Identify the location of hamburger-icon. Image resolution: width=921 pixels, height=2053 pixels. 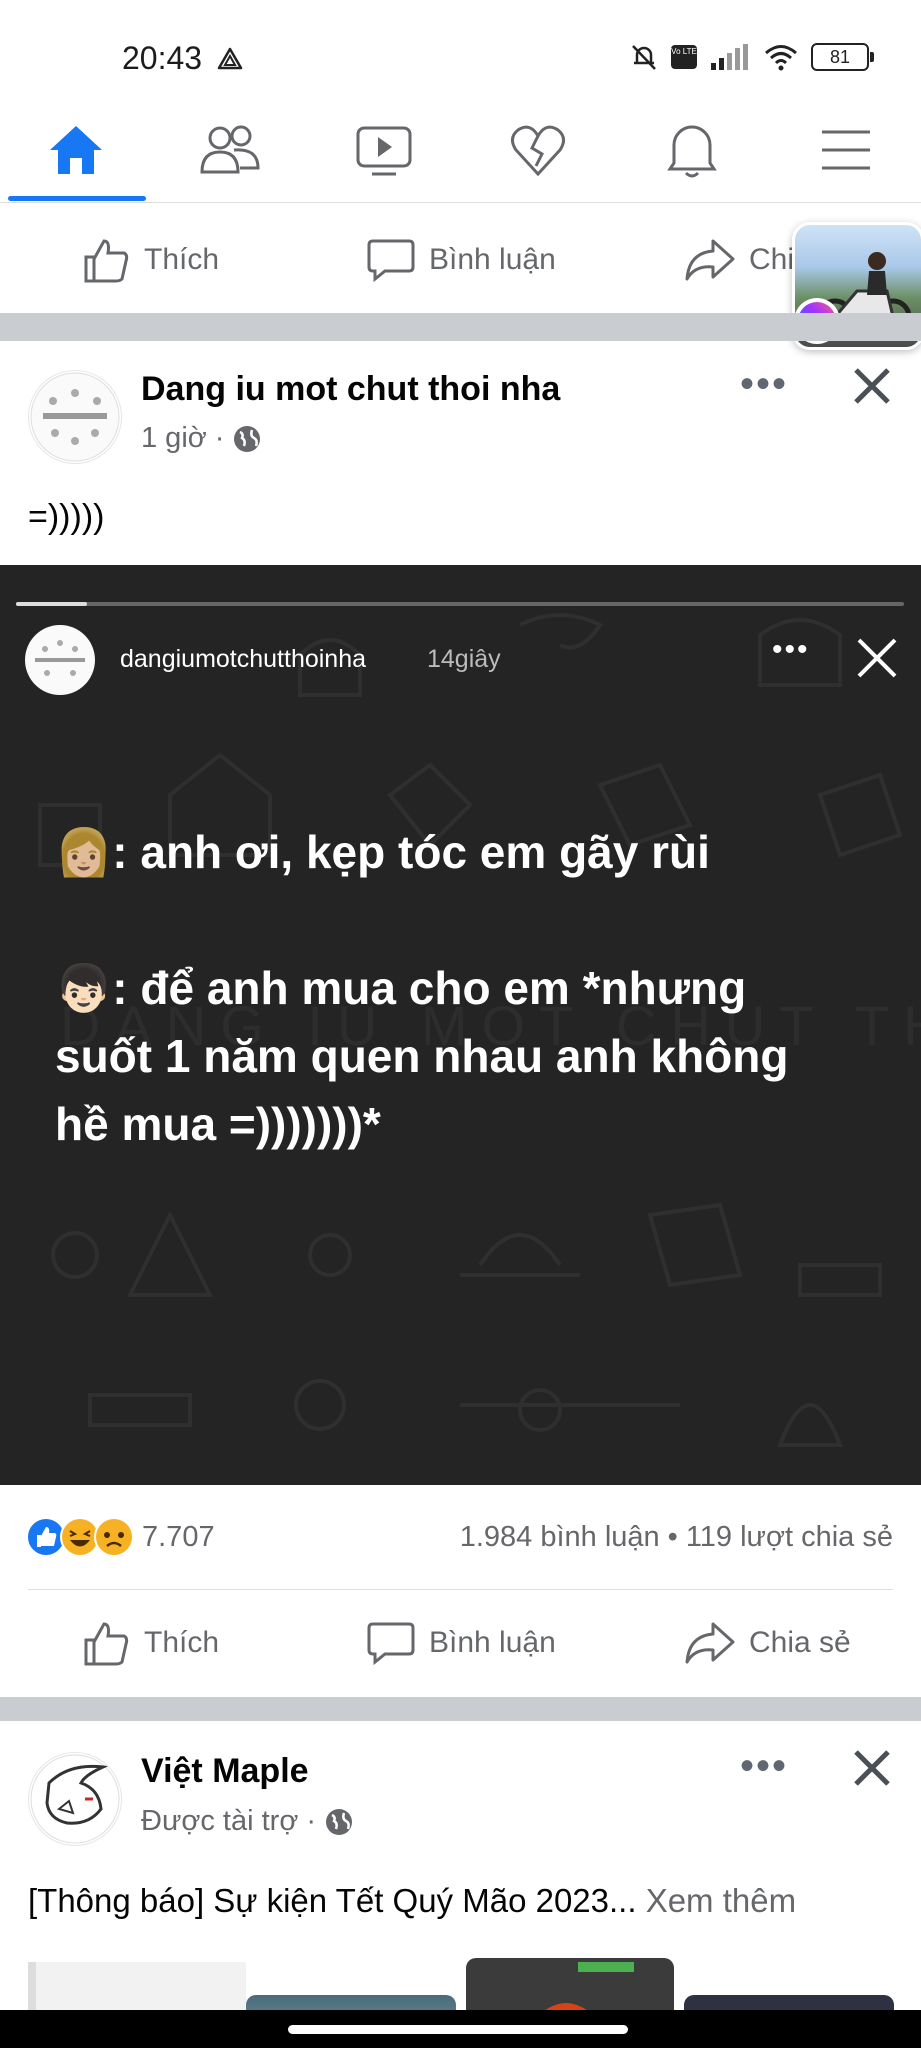
(846, 150).